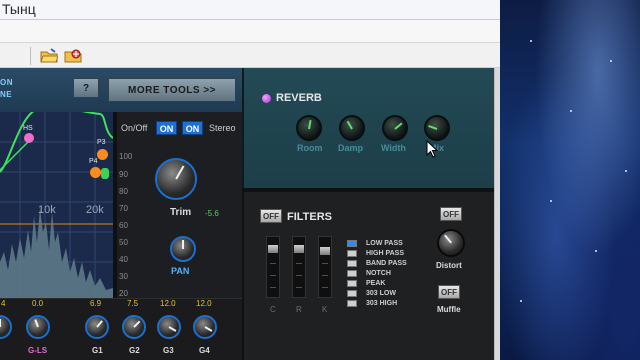 The height and width of the screenshot is (360, 640). I want to click on reverb-width-knob, so click(395, 128).